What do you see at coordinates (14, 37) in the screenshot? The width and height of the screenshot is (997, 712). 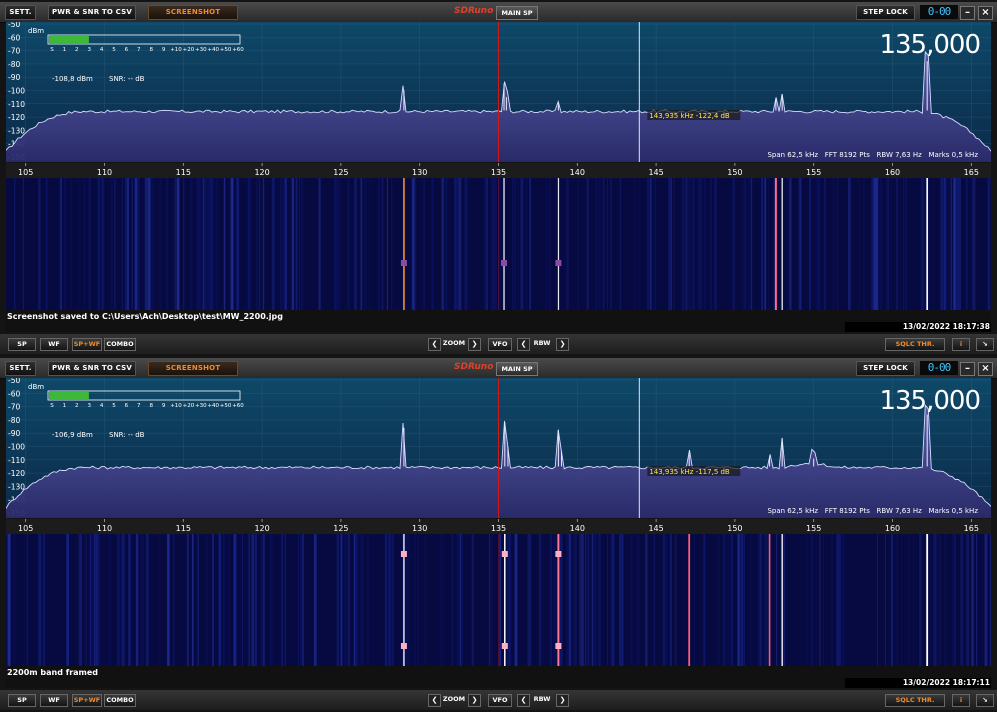 I see `y-axis-label: -60` at bounding box center [14, 37].